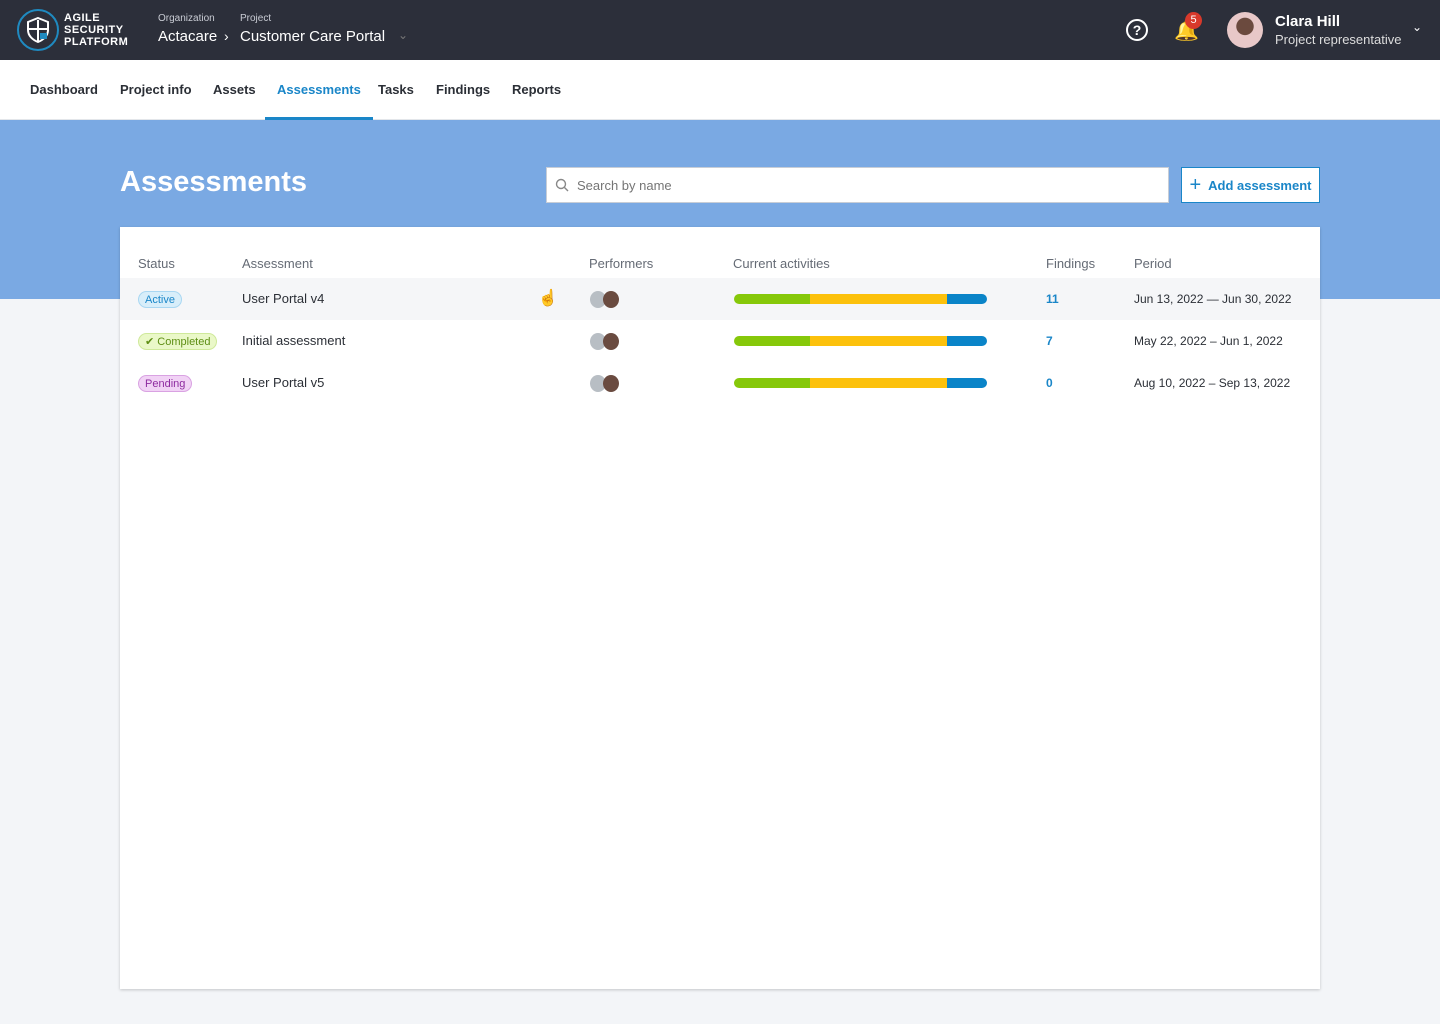  What do you see at coordinates (156, 263) in the screenshot?
I see `header-status: Status` at bounding box center [156, 263].